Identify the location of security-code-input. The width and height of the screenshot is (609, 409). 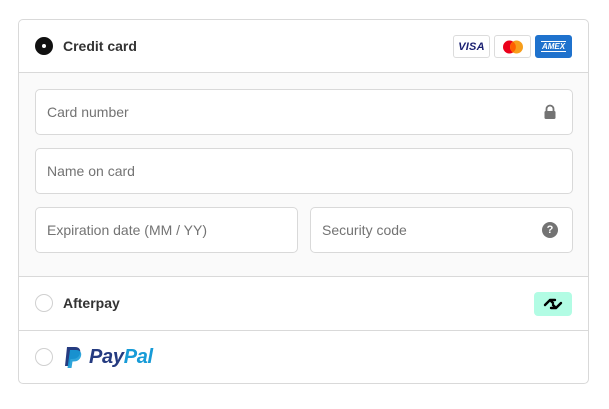
(441, 230).